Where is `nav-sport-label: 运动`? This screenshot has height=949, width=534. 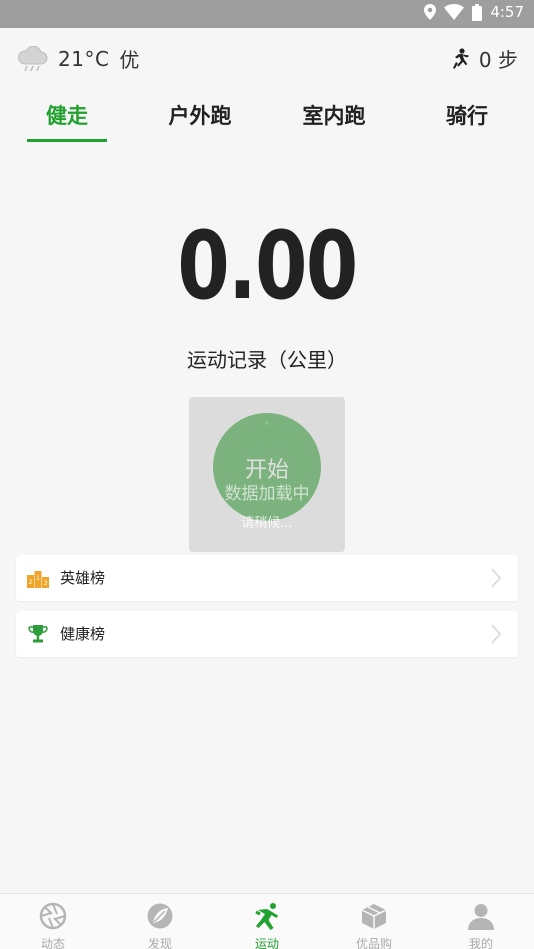 nav-sport-label: 运动 is located at coordinates (266, 943).